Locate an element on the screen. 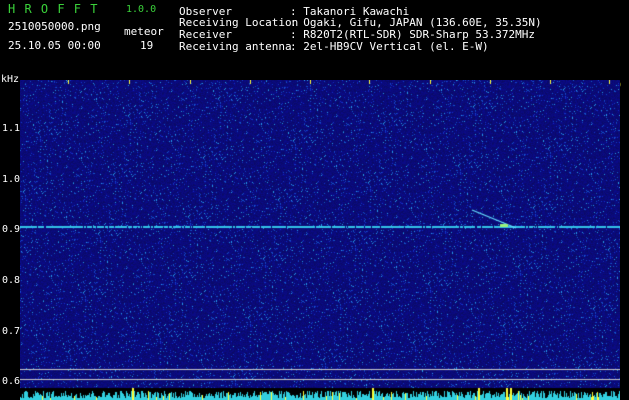 The image size is (629, 400). y-tick-label: 1.0 is located at coordinates (11, 179).